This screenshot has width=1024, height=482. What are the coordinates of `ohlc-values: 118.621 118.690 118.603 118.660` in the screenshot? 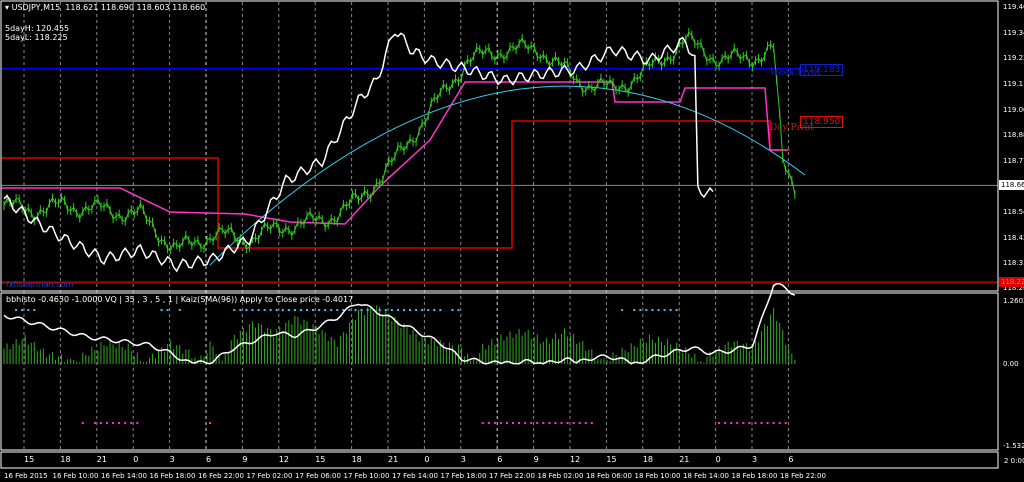 It's located at (135, 7).